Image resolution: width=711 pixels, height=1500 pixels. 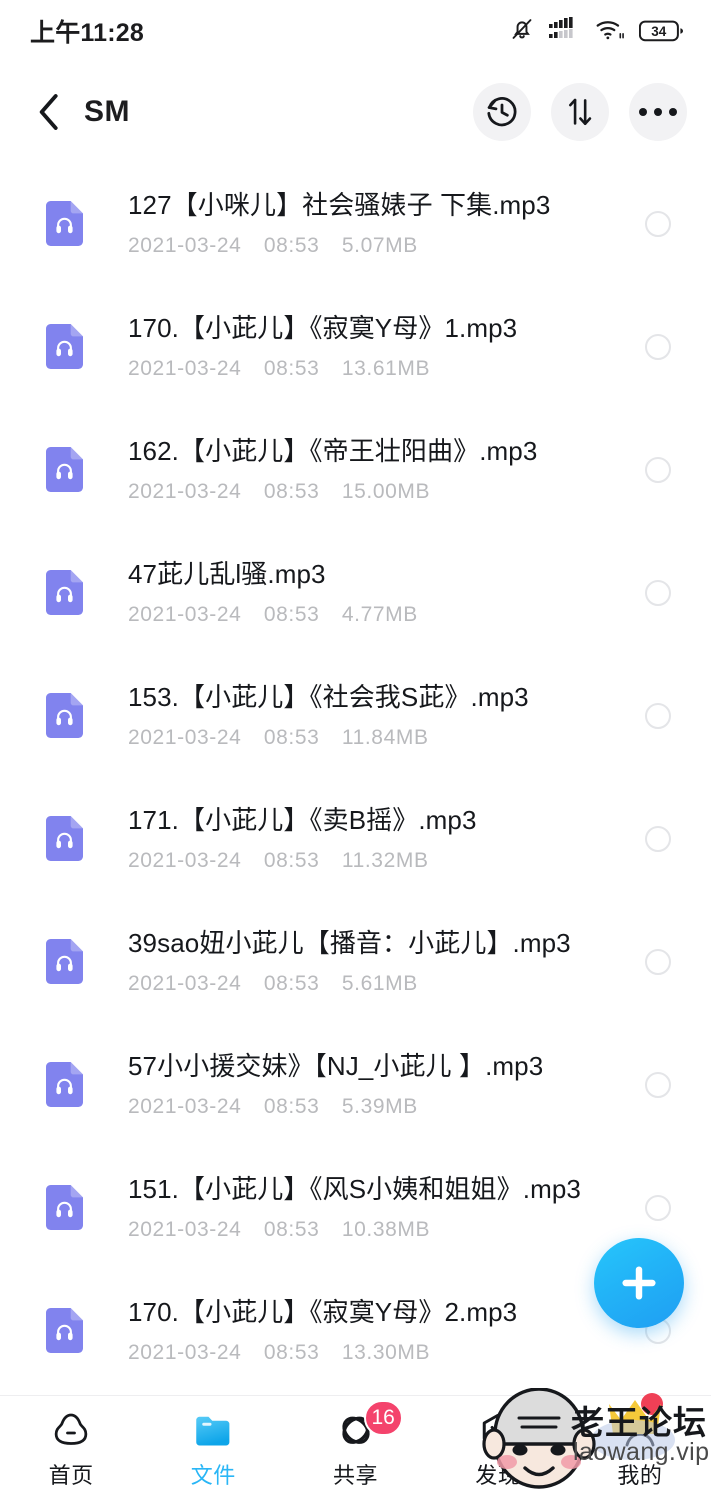 I want to click on history-button, so click(x=502, y=112).